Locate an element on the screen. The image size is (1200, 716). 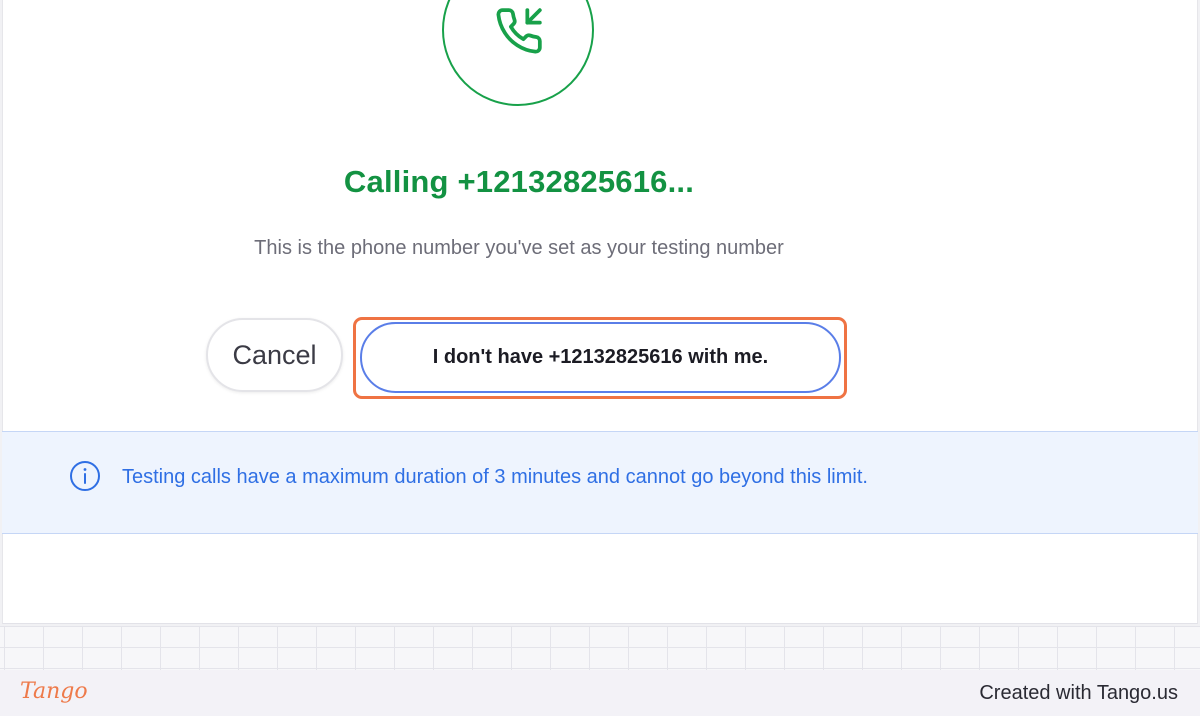
cancel-button: Cancel is located at coordinates (274, 355).